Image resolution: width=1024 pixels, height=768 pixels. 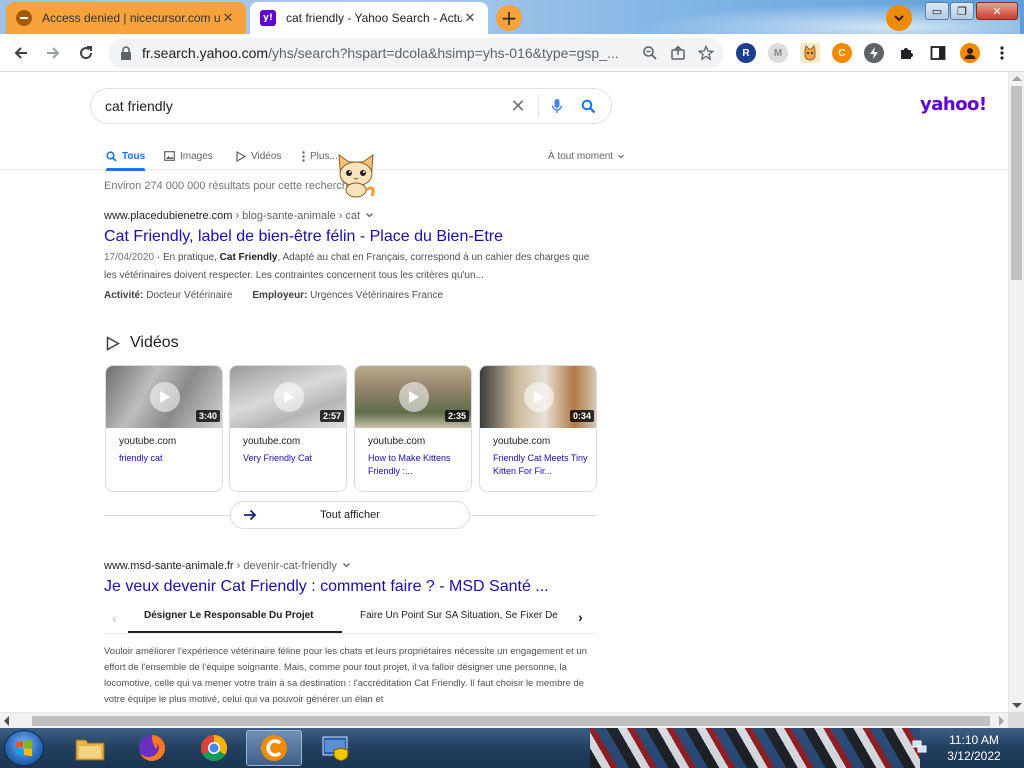 What do you see at coordinates (962, 11) in the screenshot?
I see `window-maximize-button: ❐` at bounding box center [962, 11].